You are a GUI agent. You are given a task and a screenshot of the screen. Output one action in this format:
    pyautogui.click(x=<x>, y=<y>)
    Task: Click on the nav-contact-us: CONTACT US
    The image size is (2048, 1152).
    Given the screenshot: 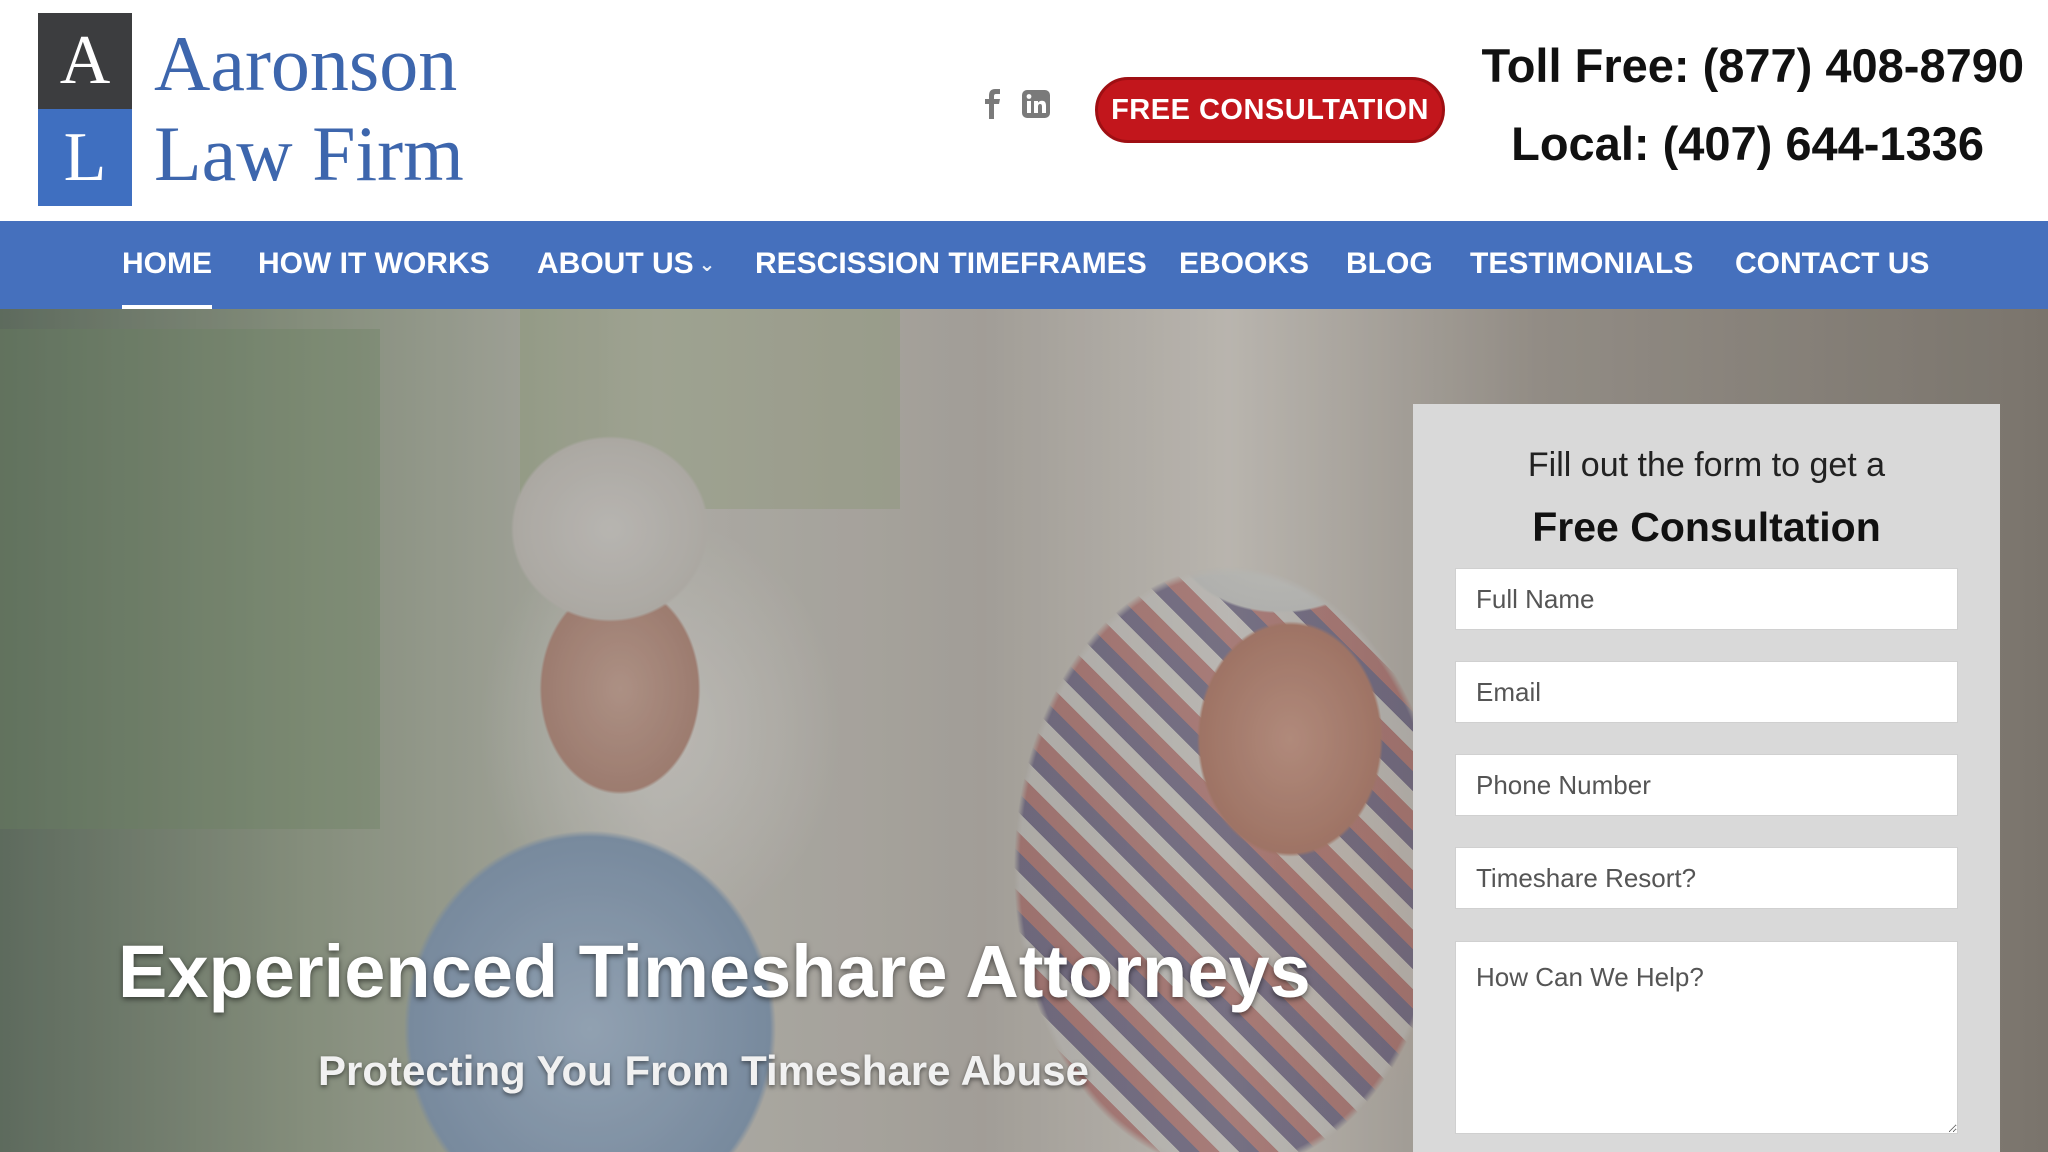 What is the action you would take?
    pyautogui.click(x=1832, y=265)
    